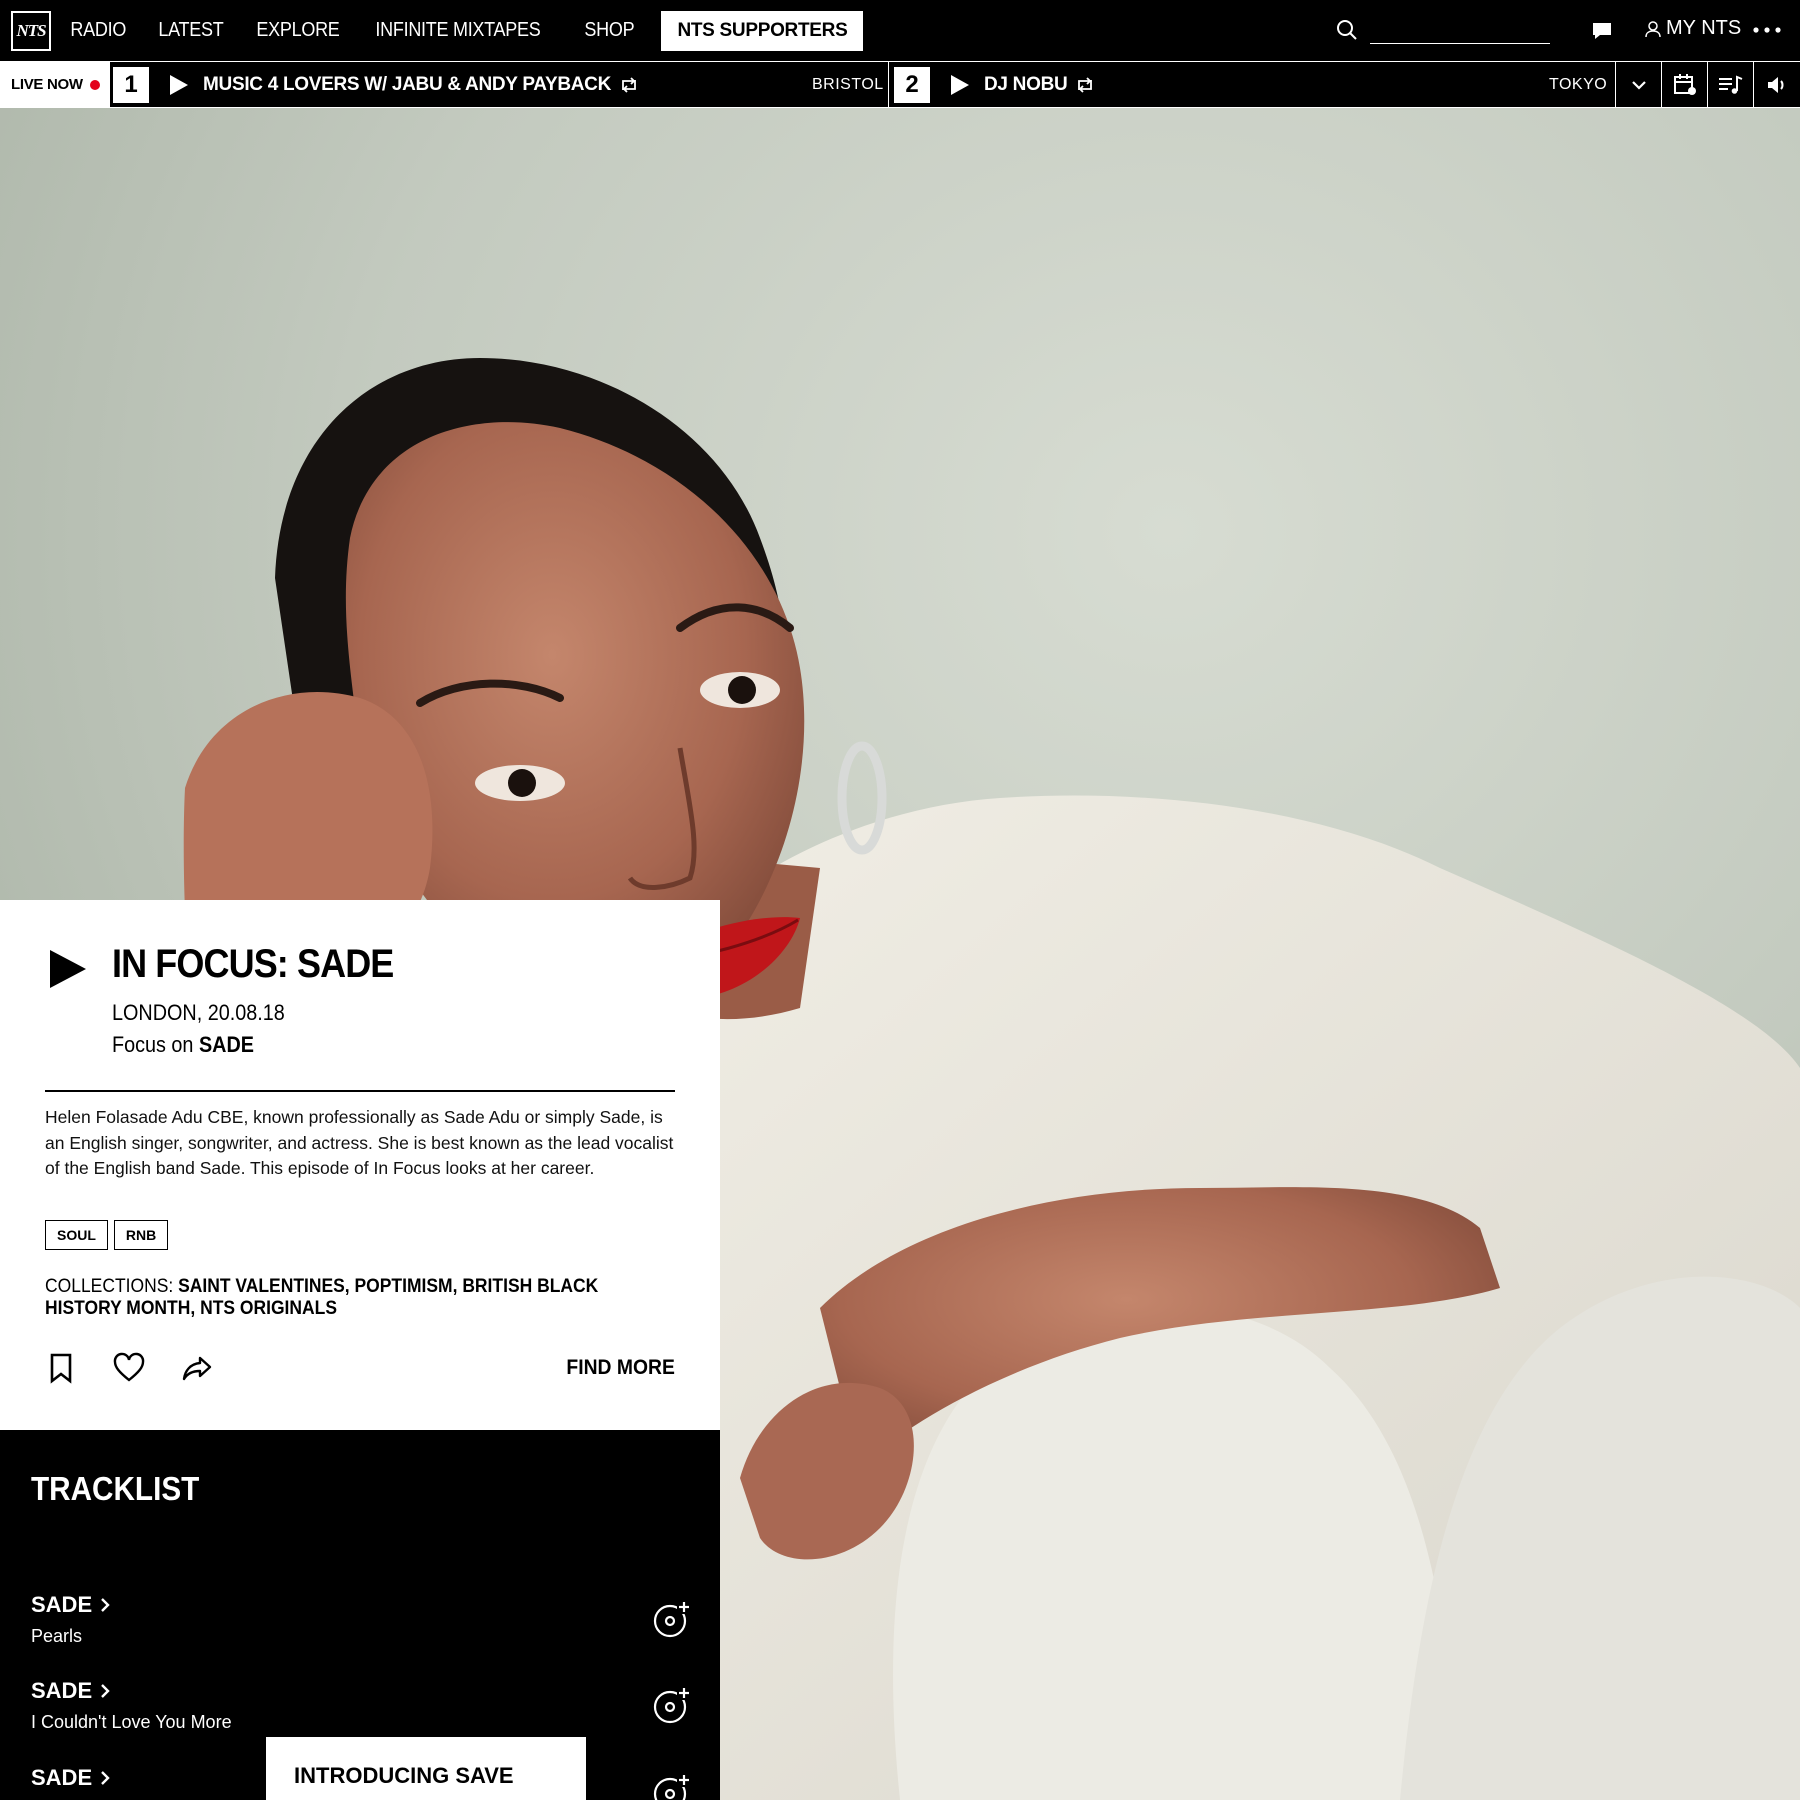 Image resolution: width=1800 pixels, height=1800 pixels. I want to click on track-item: SADE Pearls, so click(361, 1619).